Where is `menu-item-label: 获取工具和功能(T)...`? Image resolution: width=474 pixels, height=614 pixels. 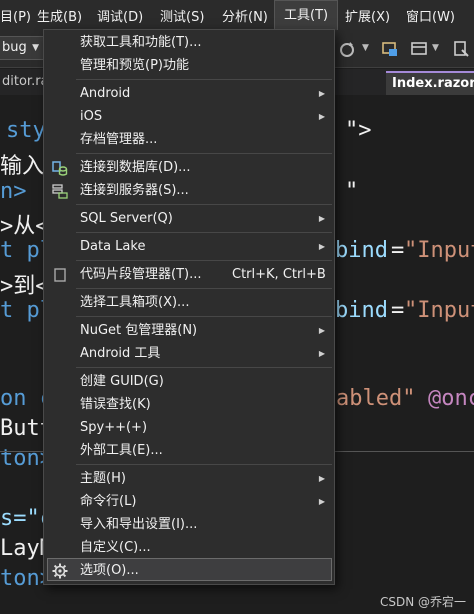 menu-item-label: 获取工具和功能(T)... is located at coordinates (141, 42).